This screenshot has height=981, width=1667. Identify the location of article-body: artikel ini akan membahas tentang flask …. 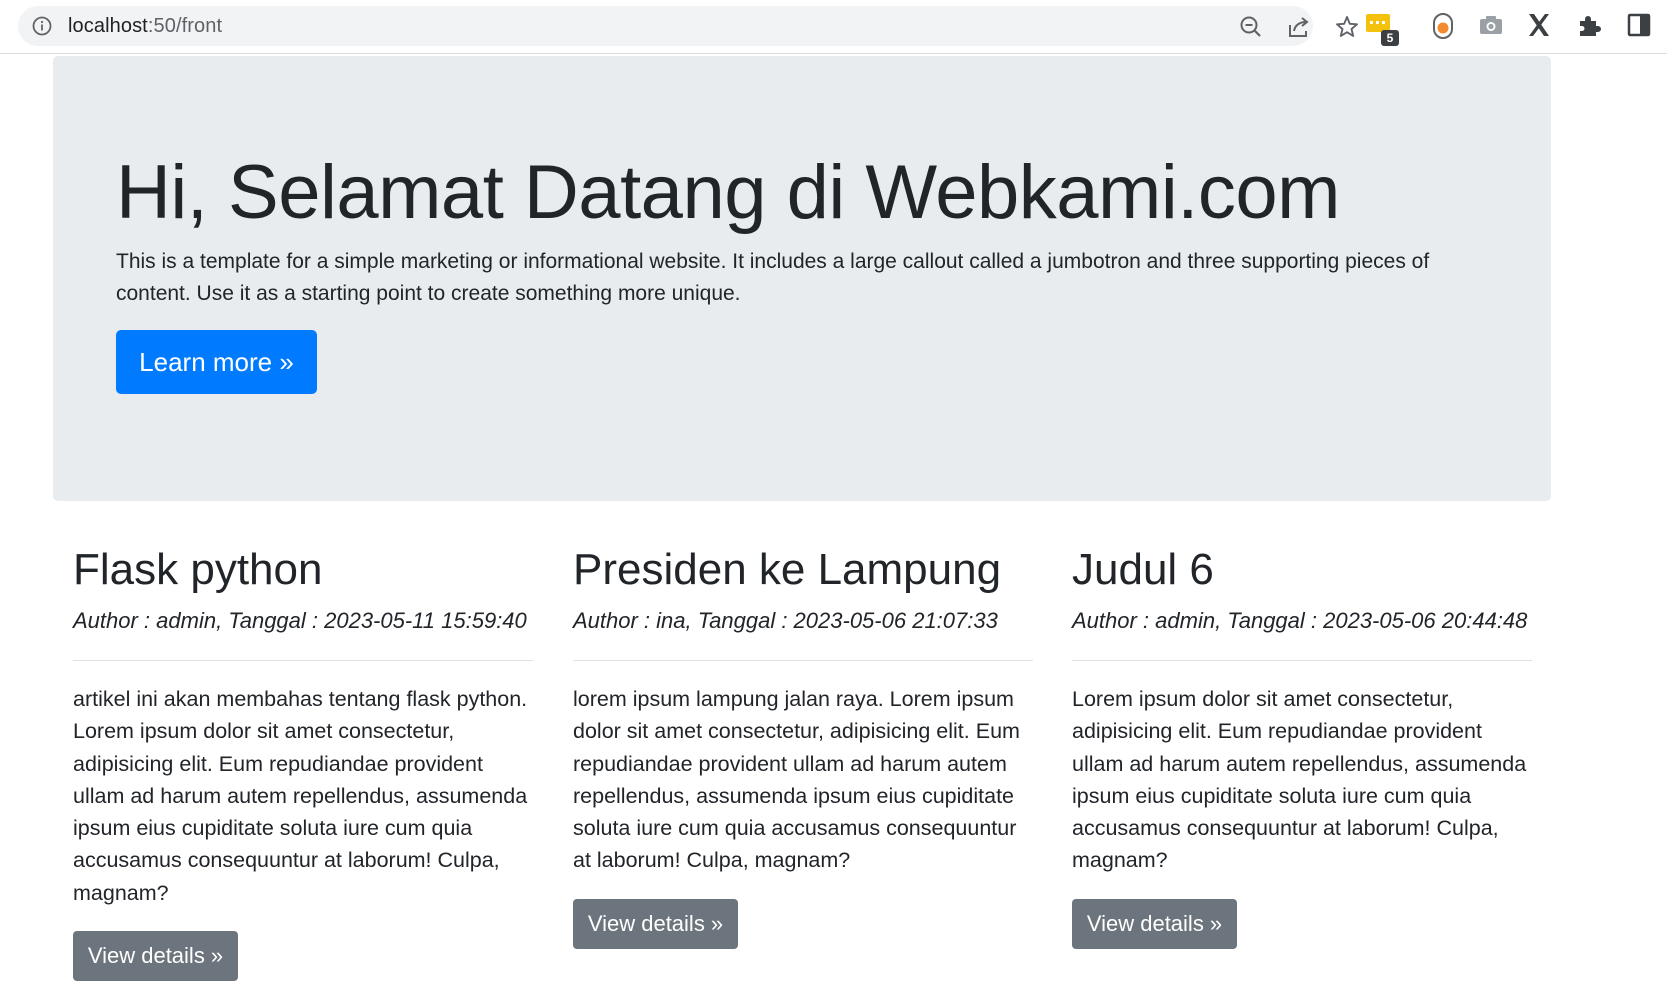
(300, 796).